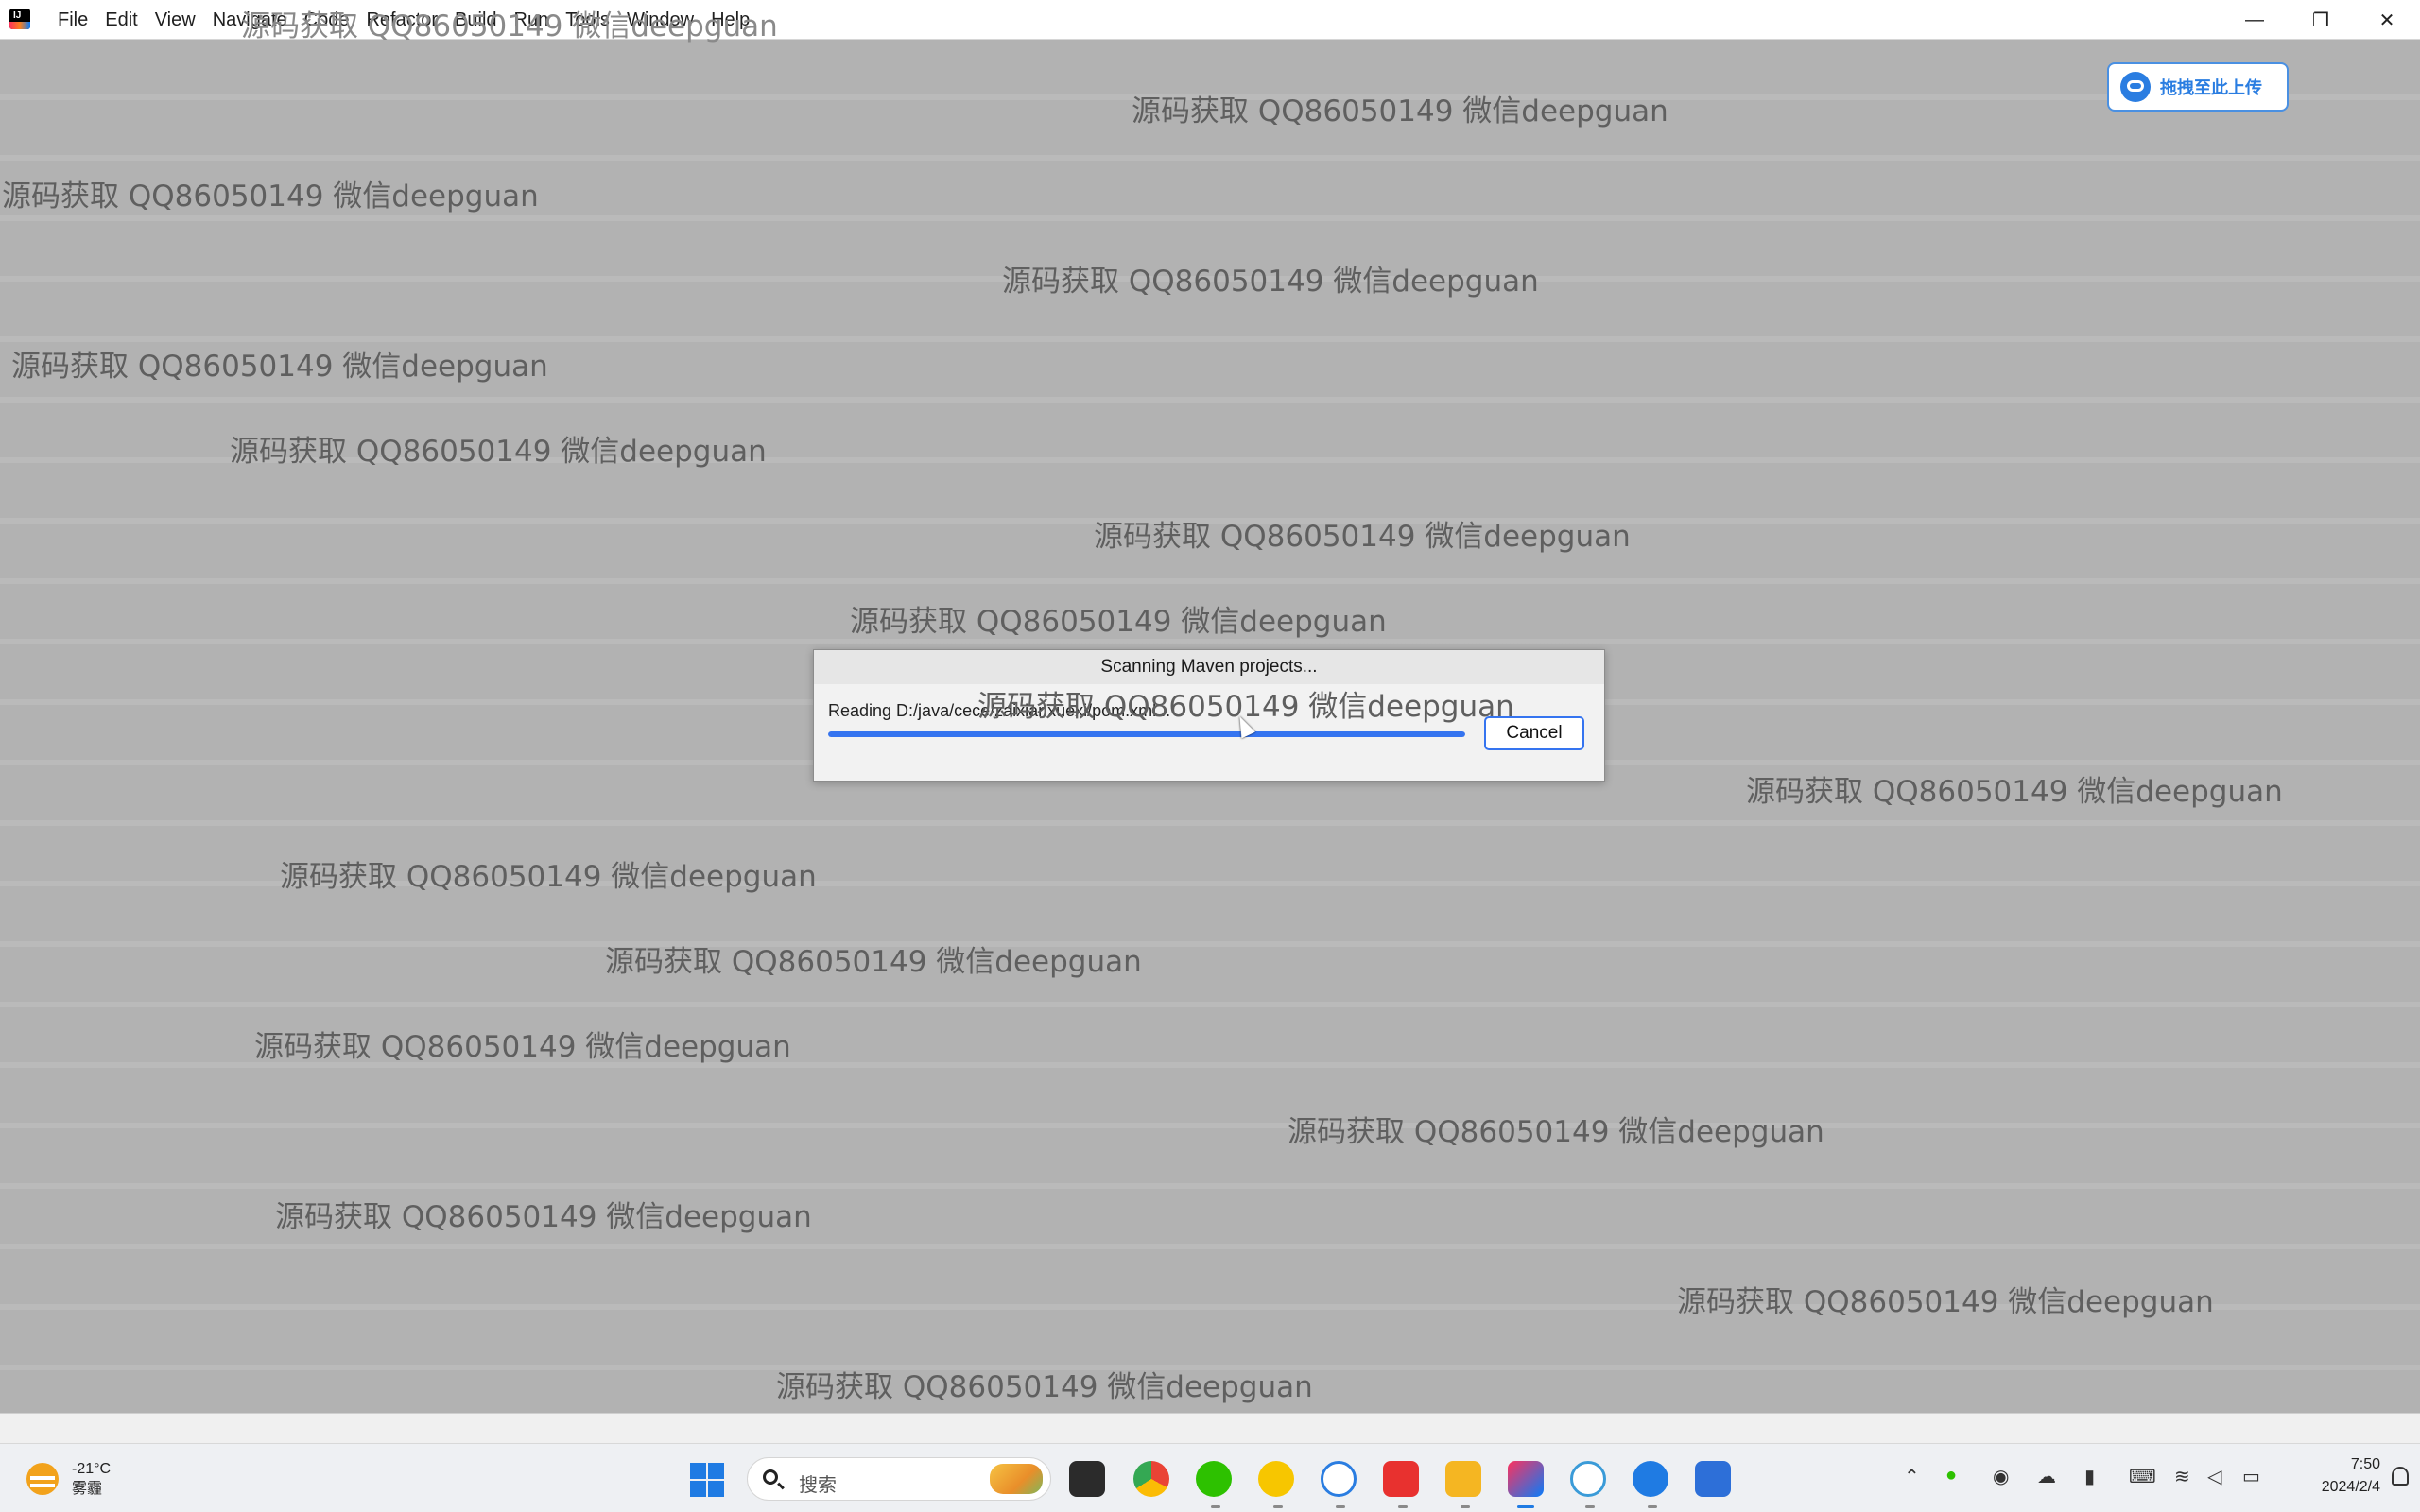 The height and width of the screenshot is (1512, 2420). What do you see at coordinates (2047, 1476) in the screenshot?
I see `cloud-icon: ☁` at bounding box center [2047, 1476].